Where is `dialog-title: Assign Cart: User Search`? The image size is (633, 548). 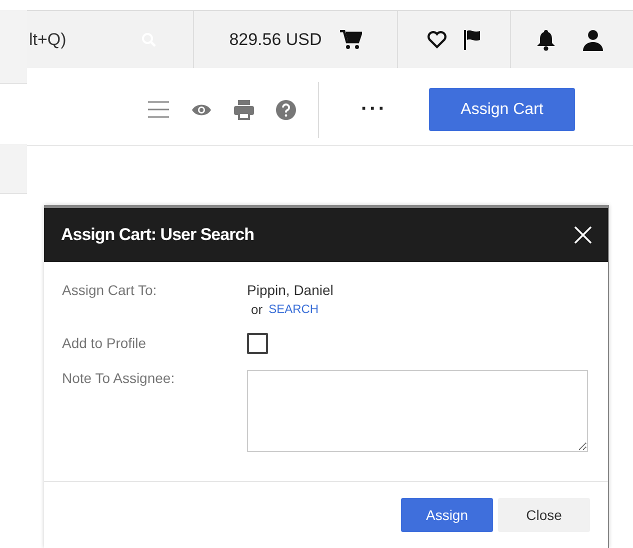 dialog-title: Assign Cart: User Search is located at coordinates (157, 235).